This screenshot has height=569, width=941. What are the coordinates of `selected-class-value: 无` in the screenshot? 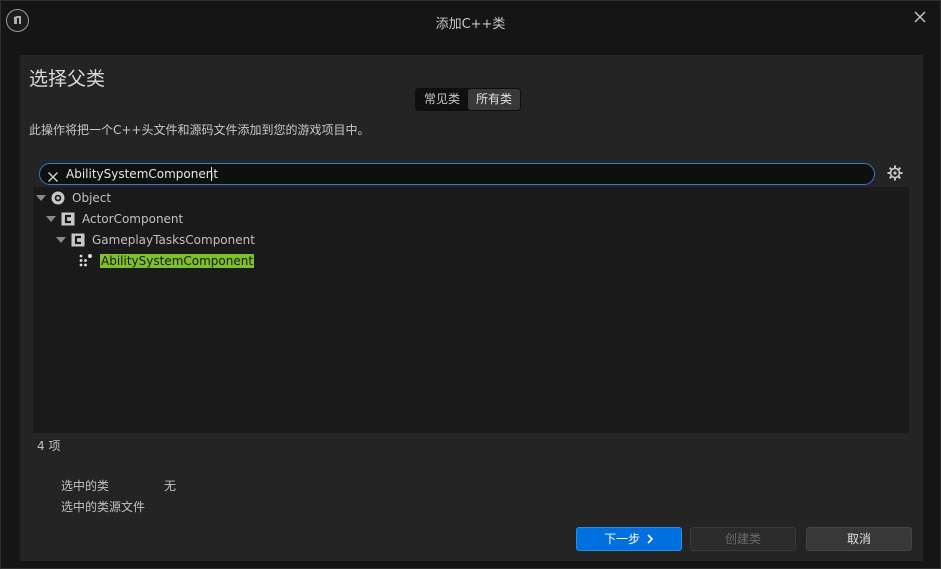 It's located at (170, 486).